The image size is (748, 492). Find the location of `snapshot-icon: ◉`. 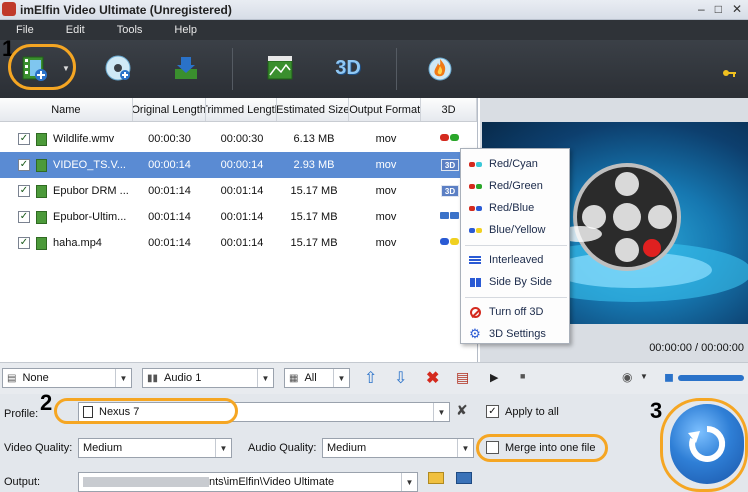

snapshot-icon: ◉ is located at coordinates (627, 377).